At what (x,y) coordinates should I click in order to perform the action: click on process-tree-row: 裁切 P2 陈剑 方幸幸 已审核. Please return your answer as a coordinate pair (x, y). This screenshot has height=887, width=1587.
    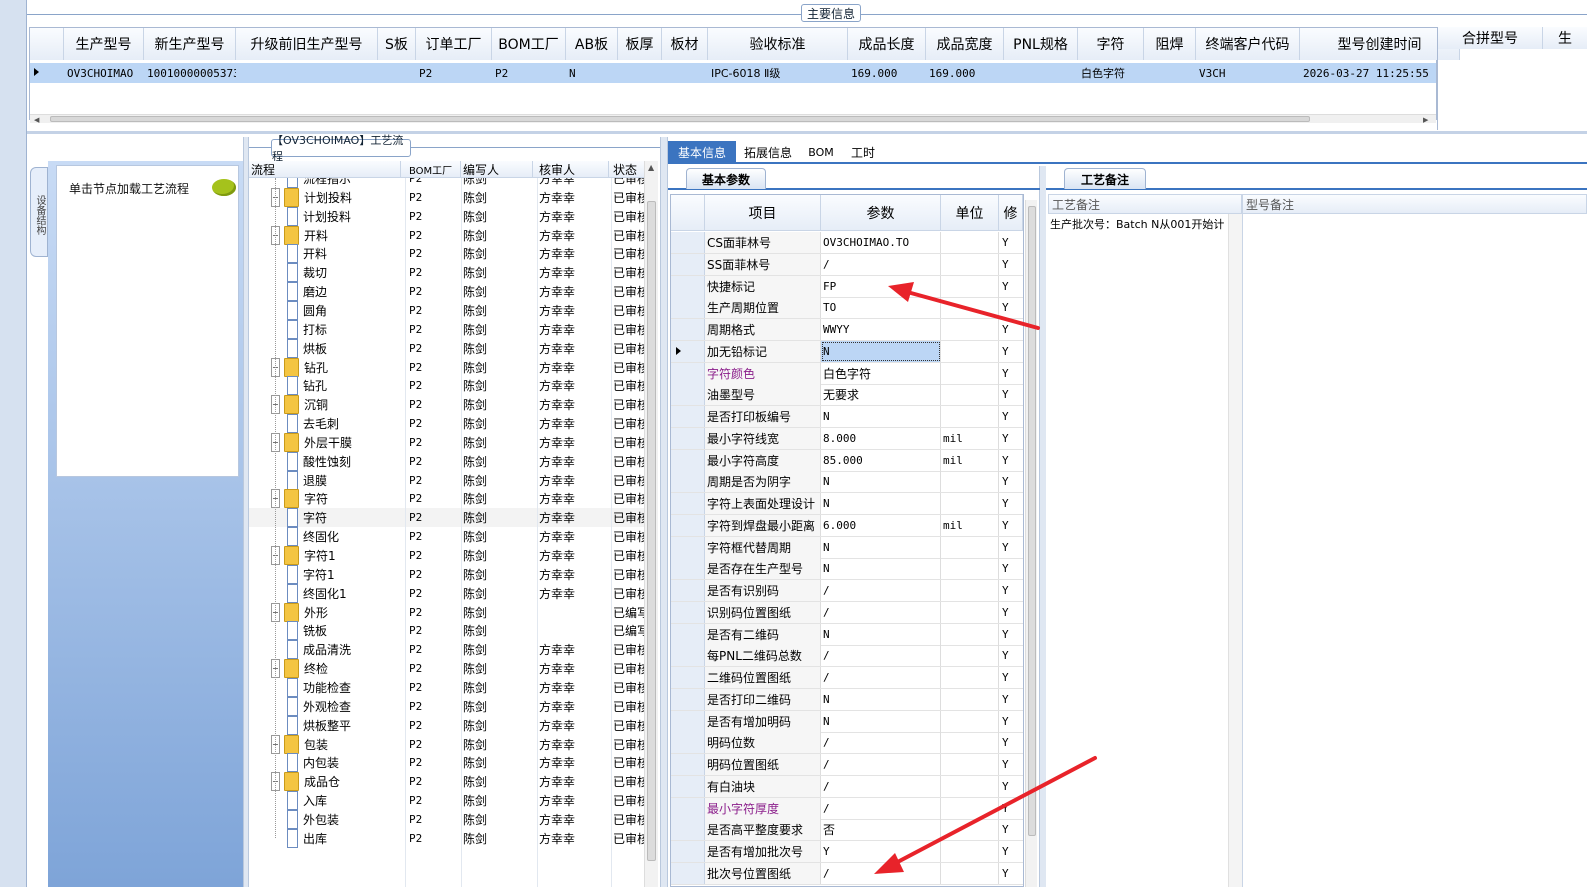
    Looking at the image, I should click on (446, 273).